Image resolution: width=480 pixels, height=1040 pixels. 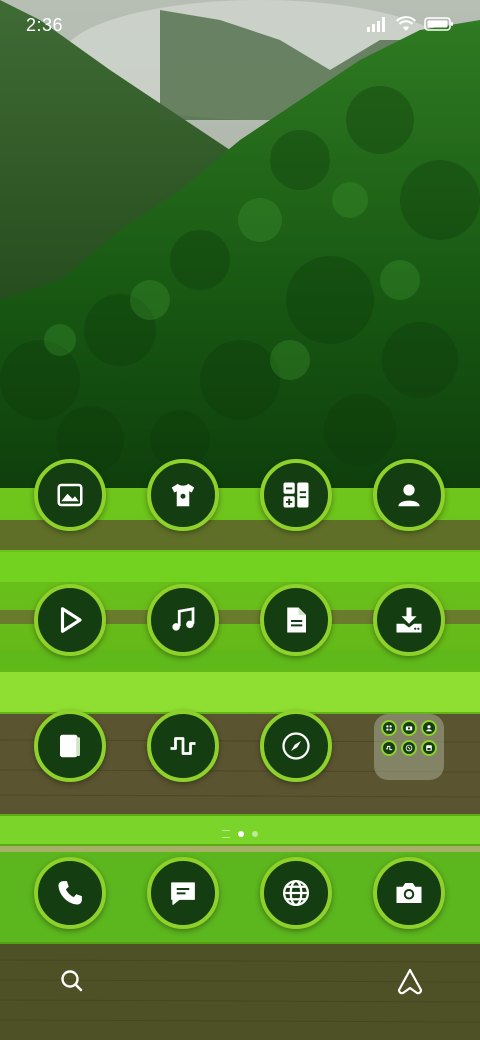 I want to click on files-app, so click(x=70, y=746).